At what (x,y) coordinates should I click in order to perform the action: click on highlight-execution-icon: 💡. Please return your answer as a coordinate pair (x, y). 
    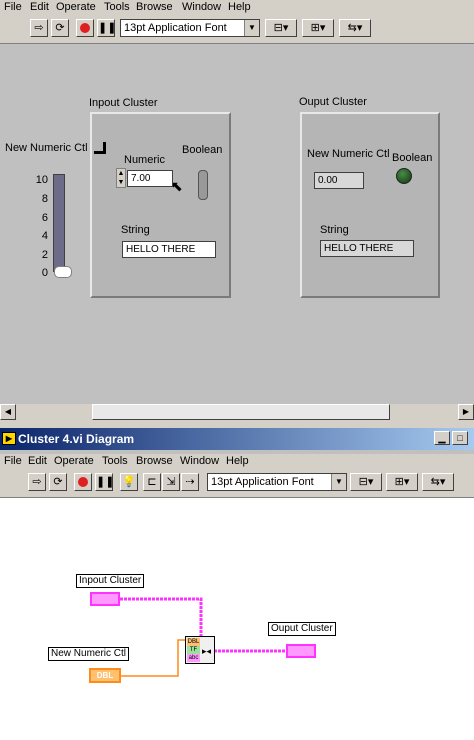
    Looking at the image, I should click on (129, 482).